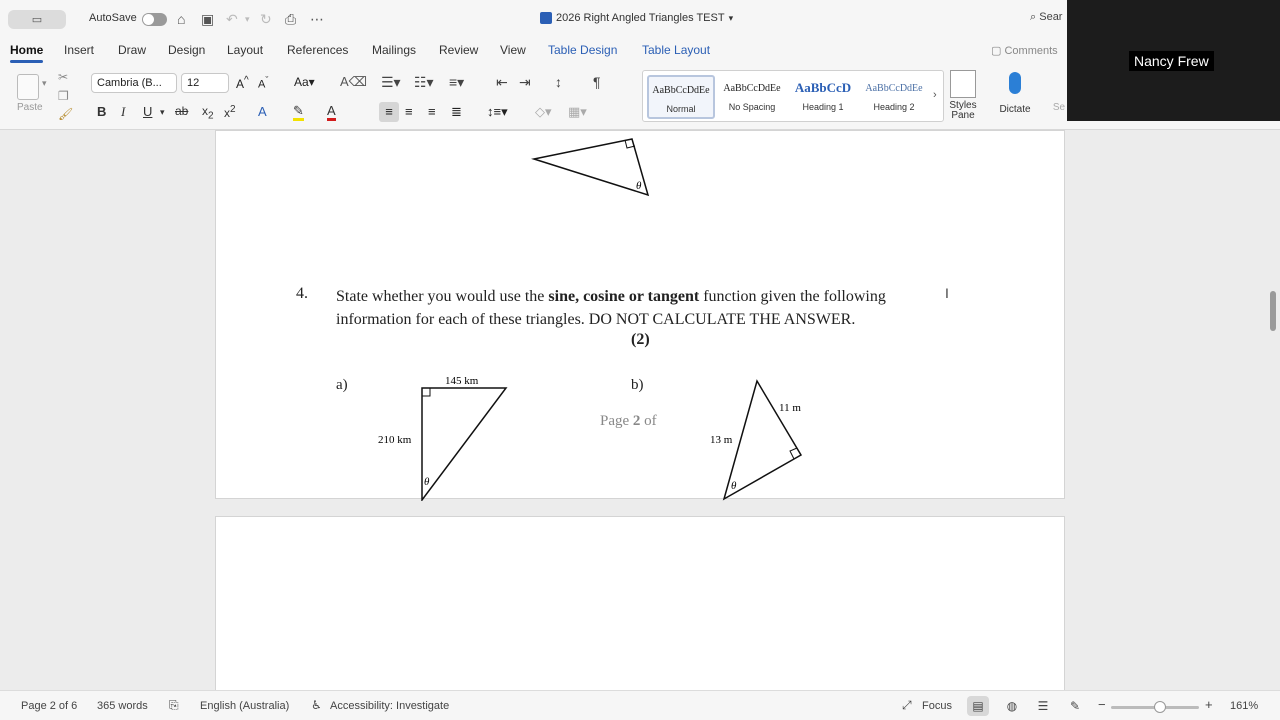  I want to click on tab-home: Home, so click(27, 53).